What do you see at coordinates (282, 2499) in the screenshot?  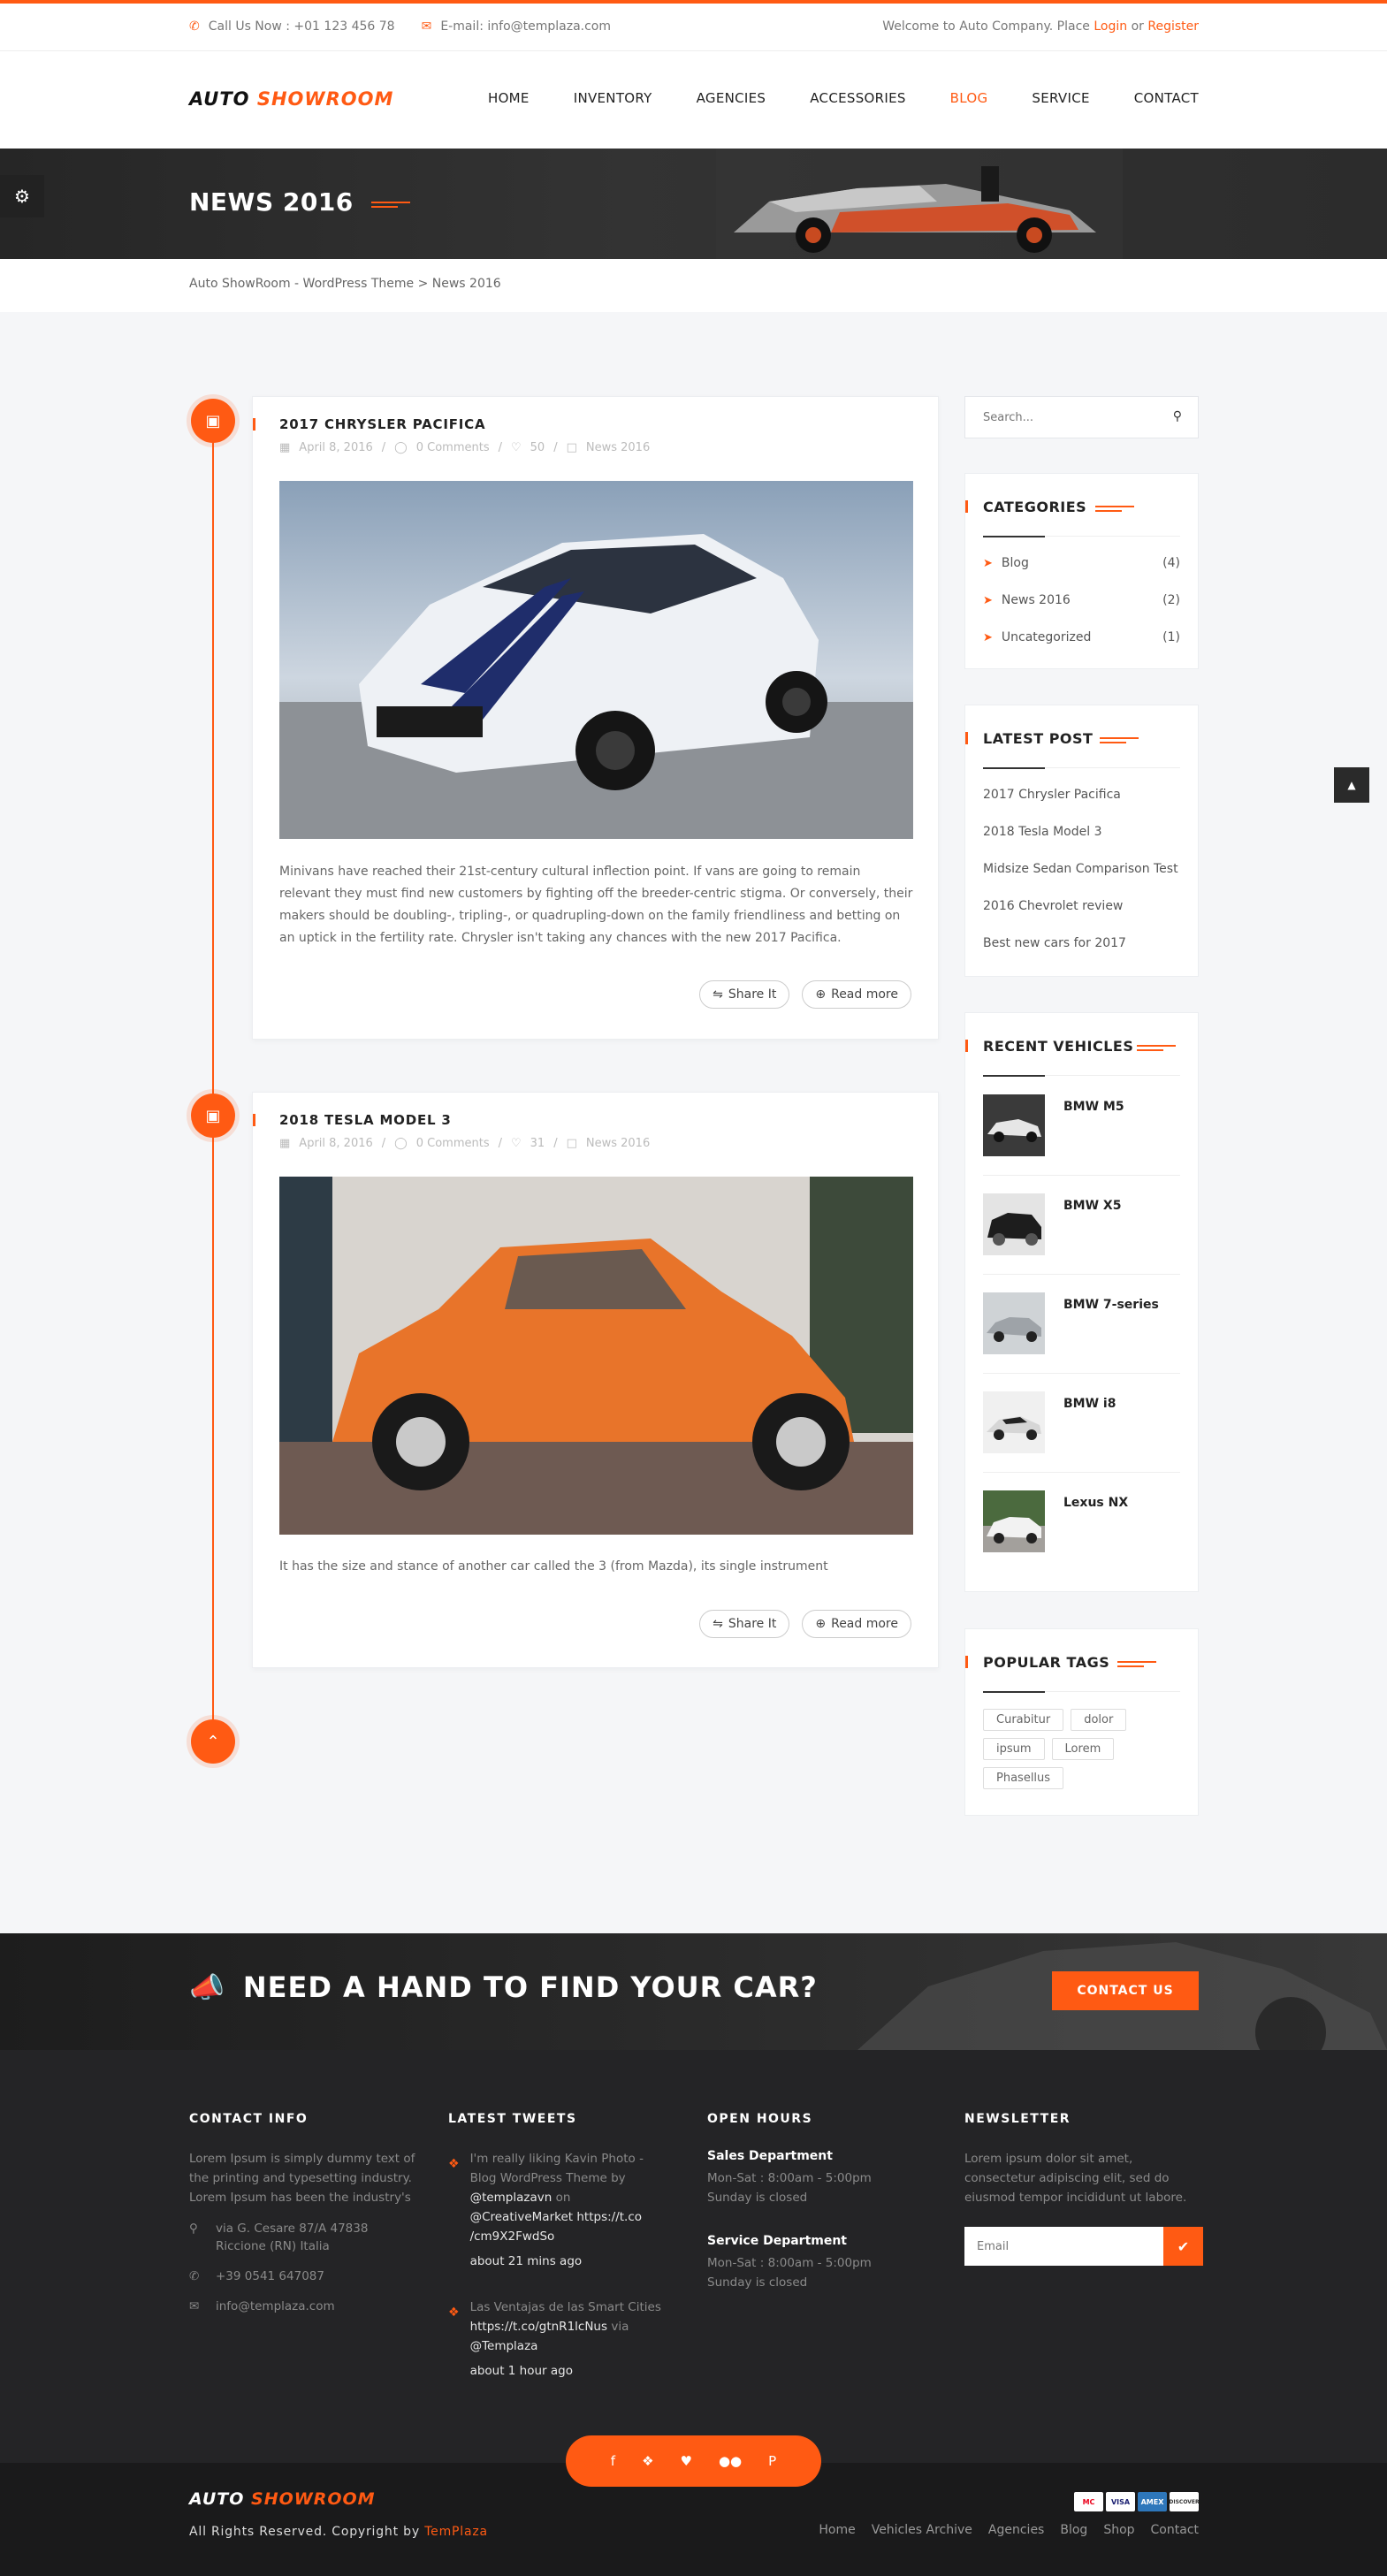 I see `footer-logo: AUTO SHOWROOM` at bounding box center [282, 2499].